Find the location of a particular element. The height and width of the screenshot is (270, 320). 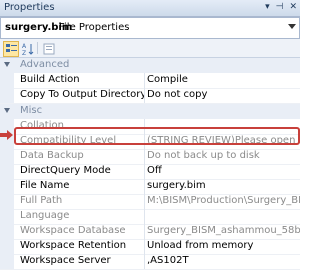

property-row: Workspace Server ,AS102T is located at coordinates (150, 262).